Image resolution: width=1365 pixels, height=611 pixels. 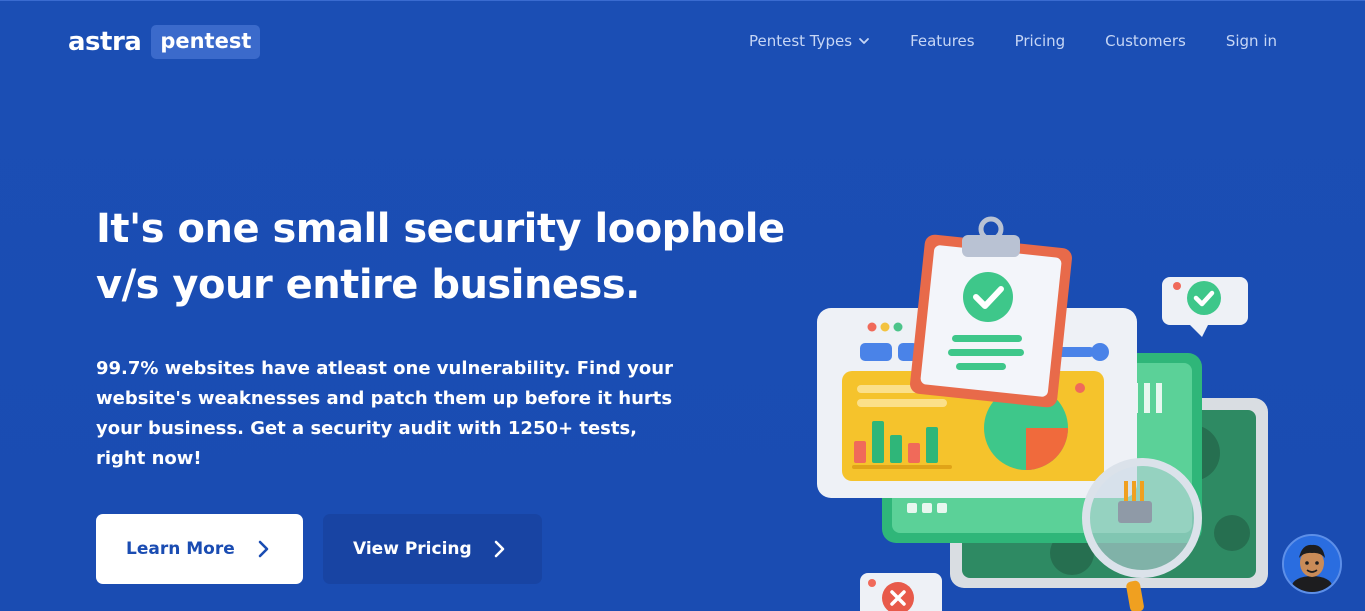 I want to click on nav-customers: Customers, so click(x=1145, y=41).